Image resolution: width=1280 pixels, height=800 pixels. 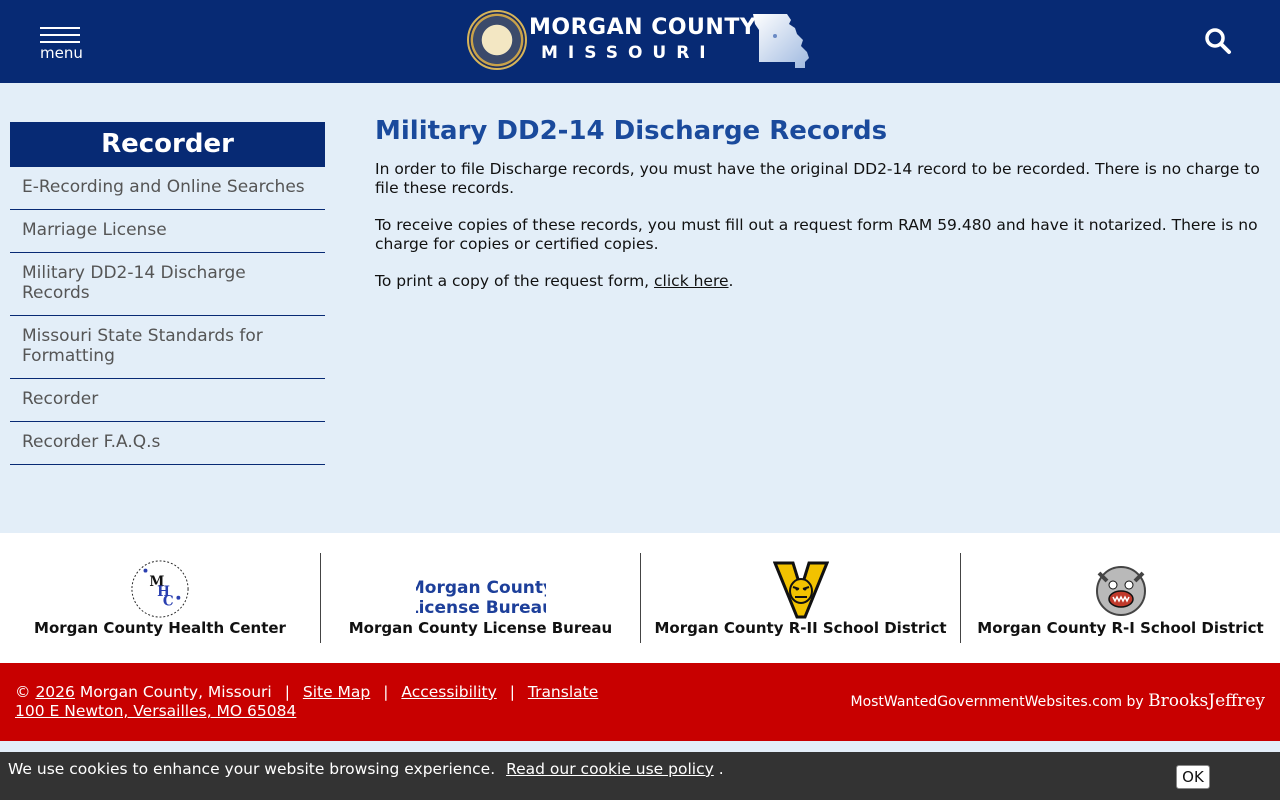 What do you see at coordinates (800, 590) in the screenshot?
I see `tiger-v-logo-icon` at bounding box center [800, 590].